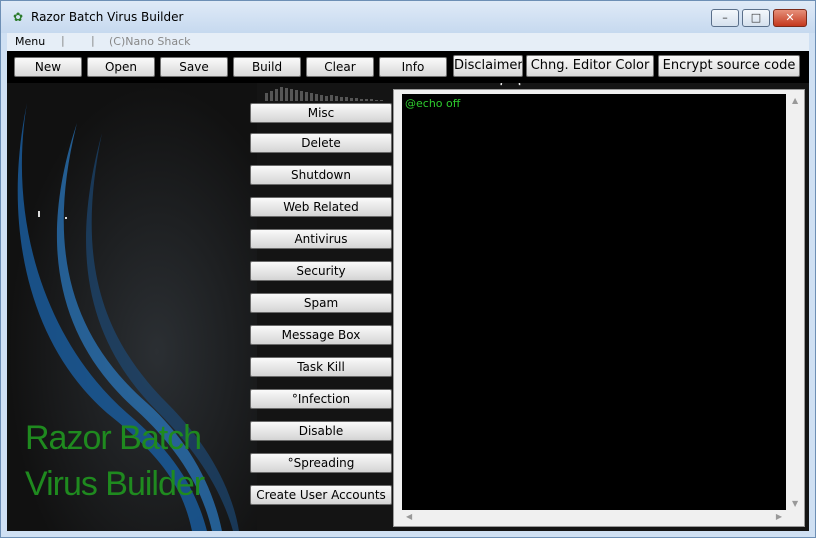 The height and width of the screenshot is (538, 816). I want to click on brand-line-1: Razor Batch, so click(113, 438).